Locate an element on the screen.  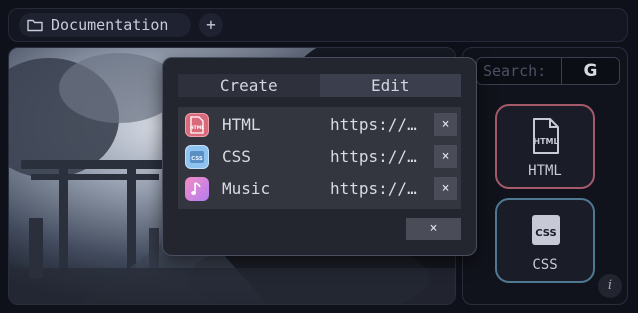
modal-tabs: Create Edit is located at coordinates (319, 85).